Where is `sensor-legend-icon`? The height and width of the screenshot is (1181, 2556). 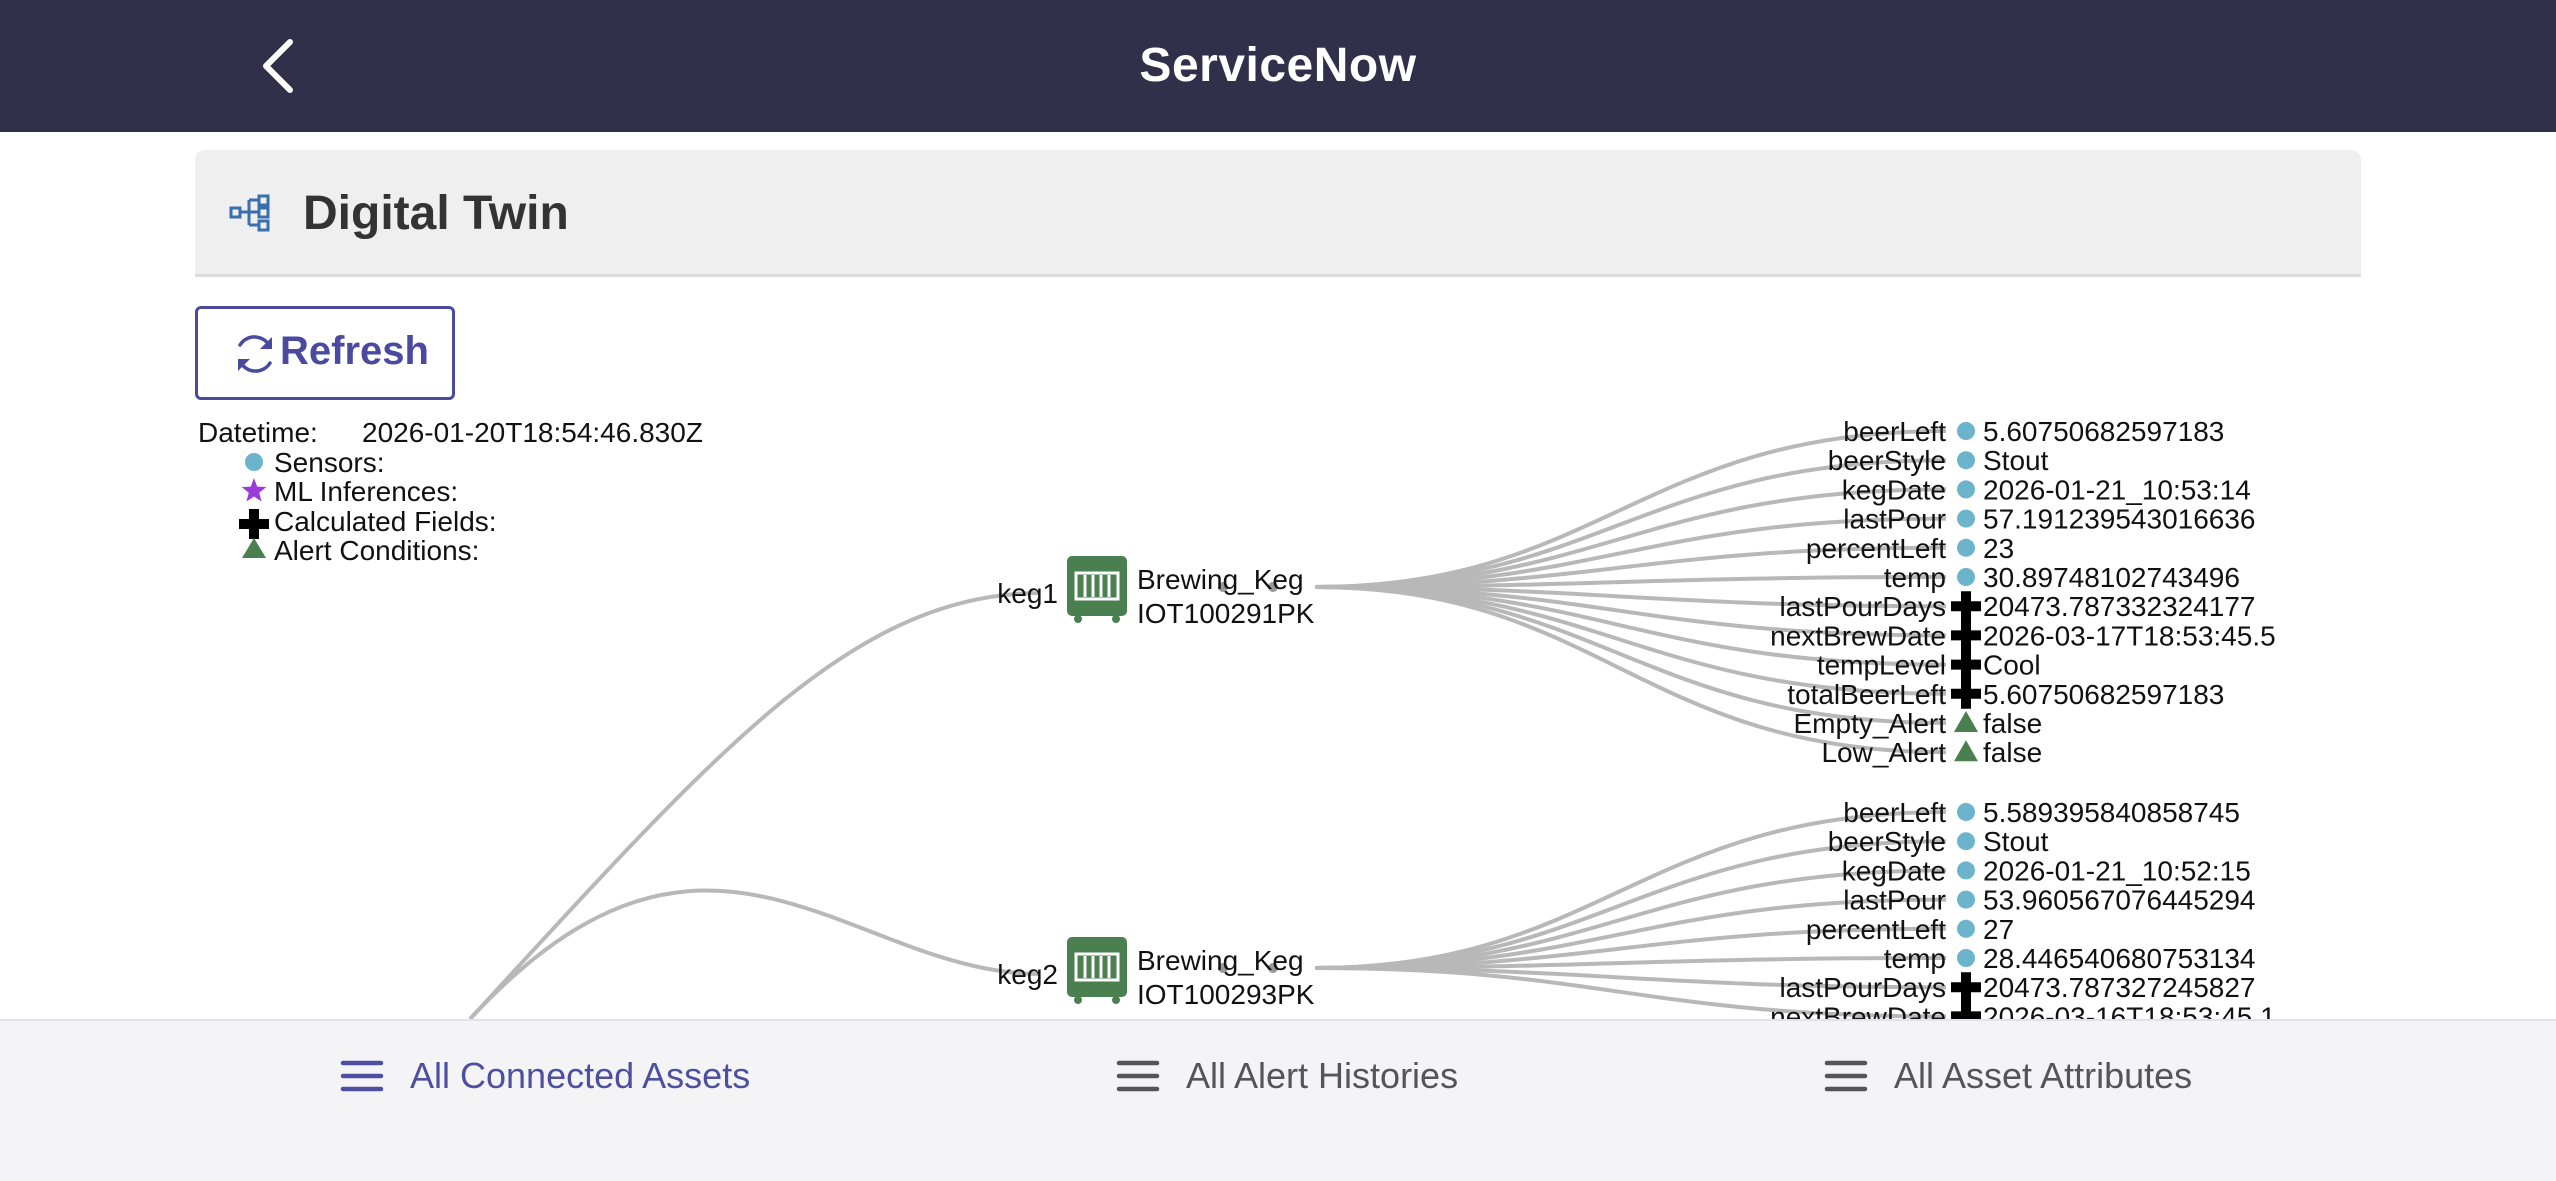
sensor-legend-icon is located at coordinates (254, 462).